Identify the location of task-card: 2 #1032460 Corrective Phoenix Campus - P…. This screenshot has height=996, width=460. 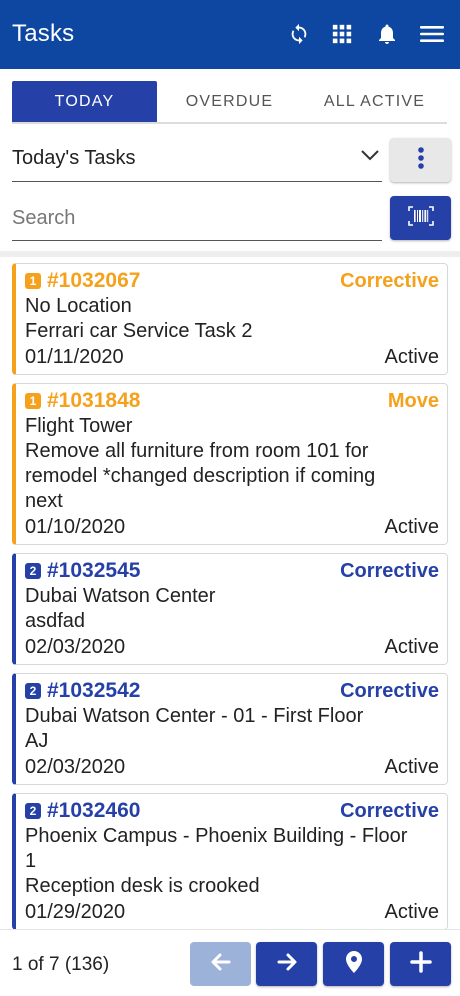
(230, 861).